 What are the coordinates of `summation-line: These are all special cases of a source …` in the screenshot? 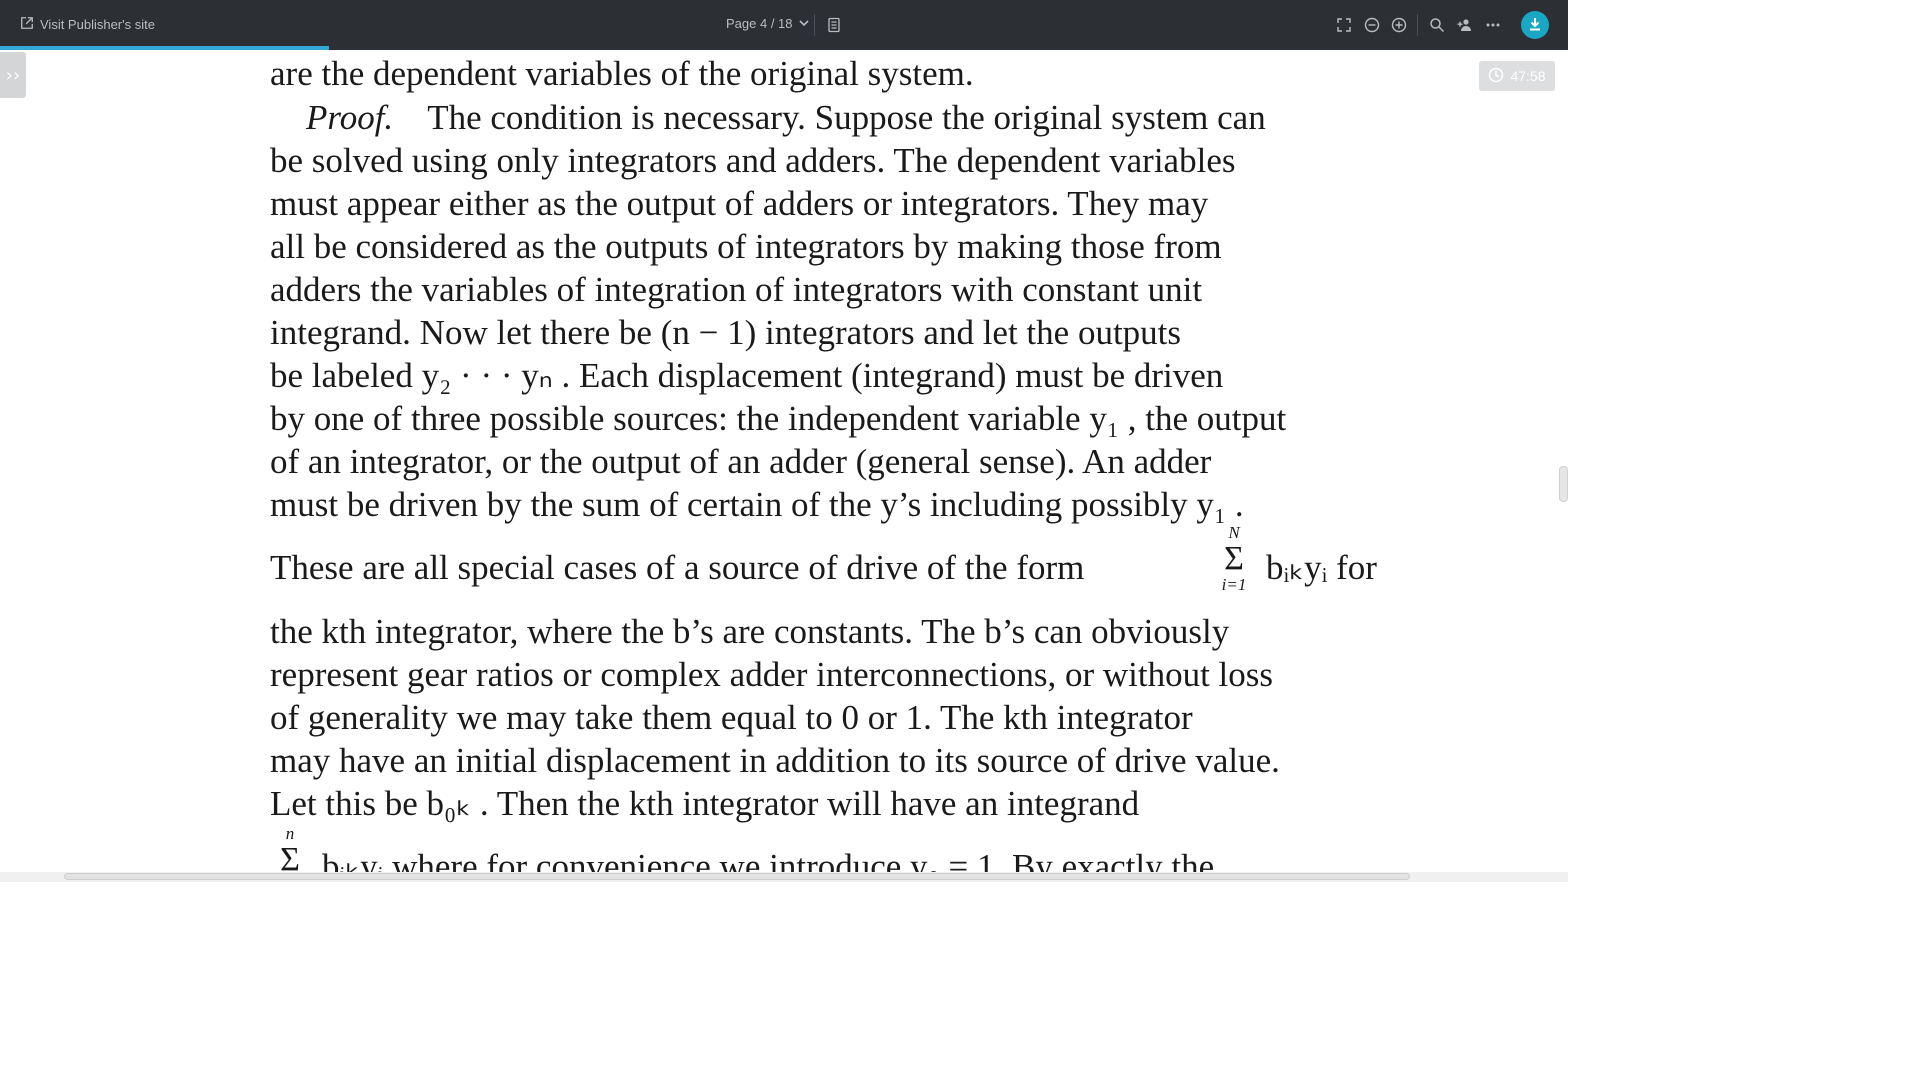 It's located at (823, 558).